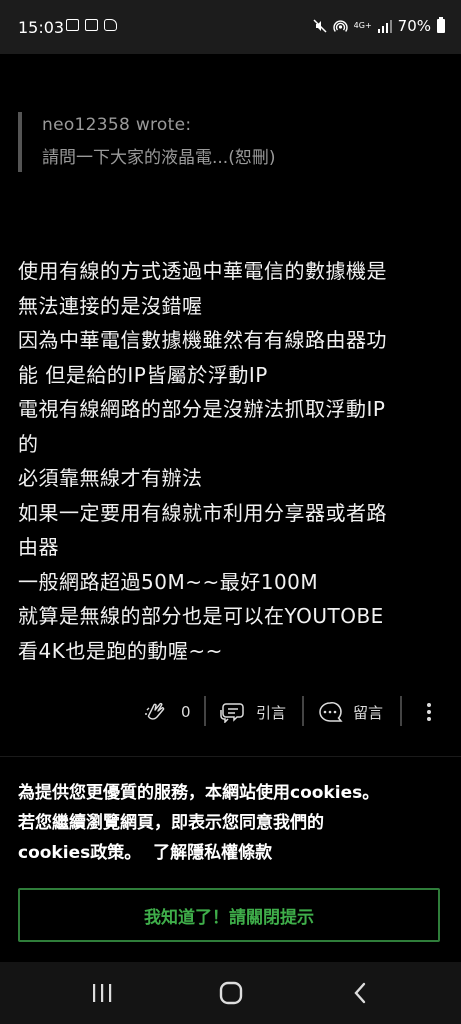 Image resolution: width=461 pixels, height=1024 pixels. I want to click on post-line: 因為中華電信數據機雖然有有線路由器功, so click(202, 340).